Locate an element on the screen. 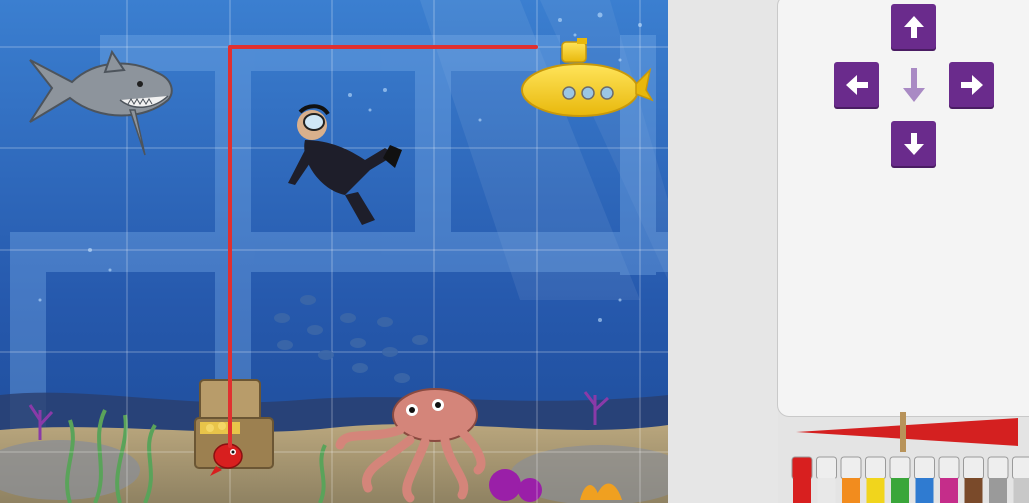 The height and width of the screenshot is (503, 1029). arrow-up-icon is located at coordinates (913, 26).